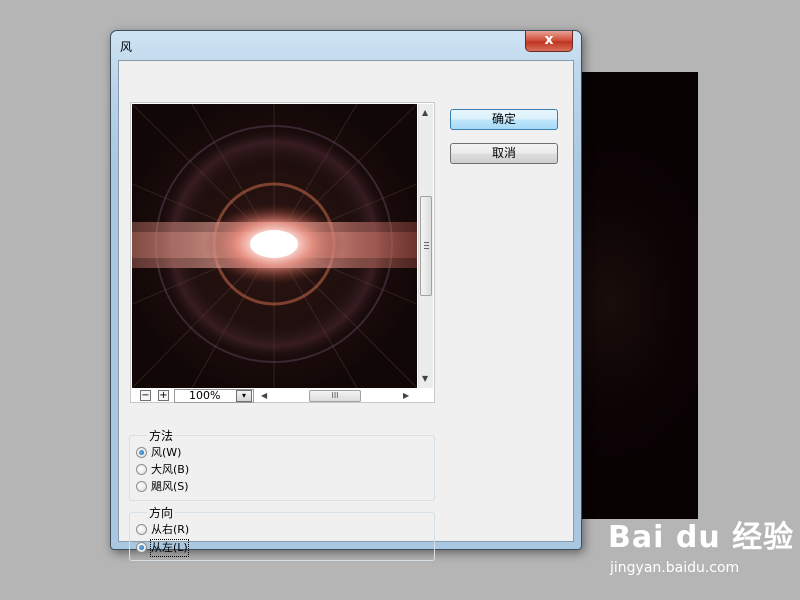  I want to click on close-button: x, so click(549, 41).